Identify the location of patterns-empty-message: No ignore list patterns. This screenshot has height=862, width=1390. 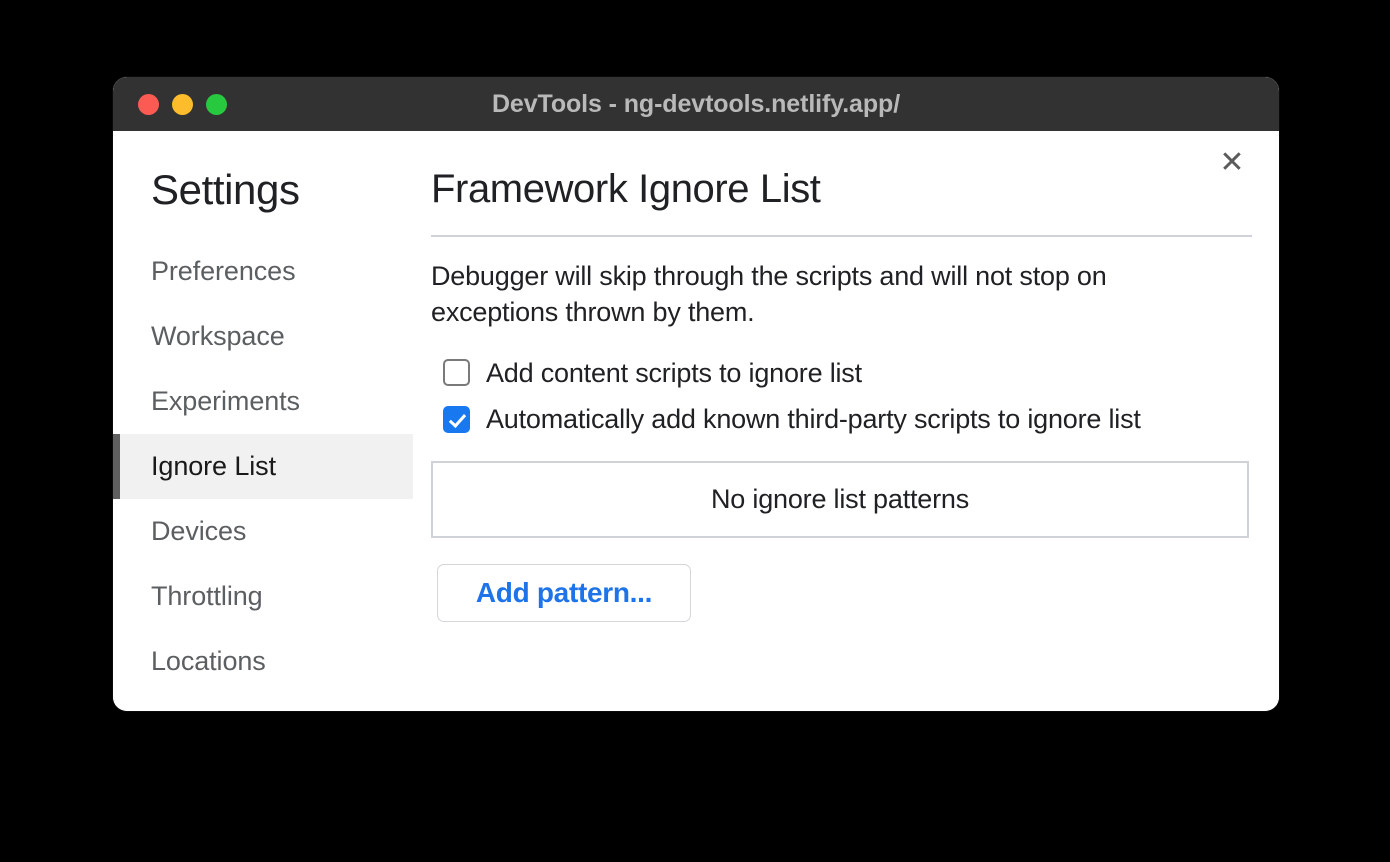
(840, 498).